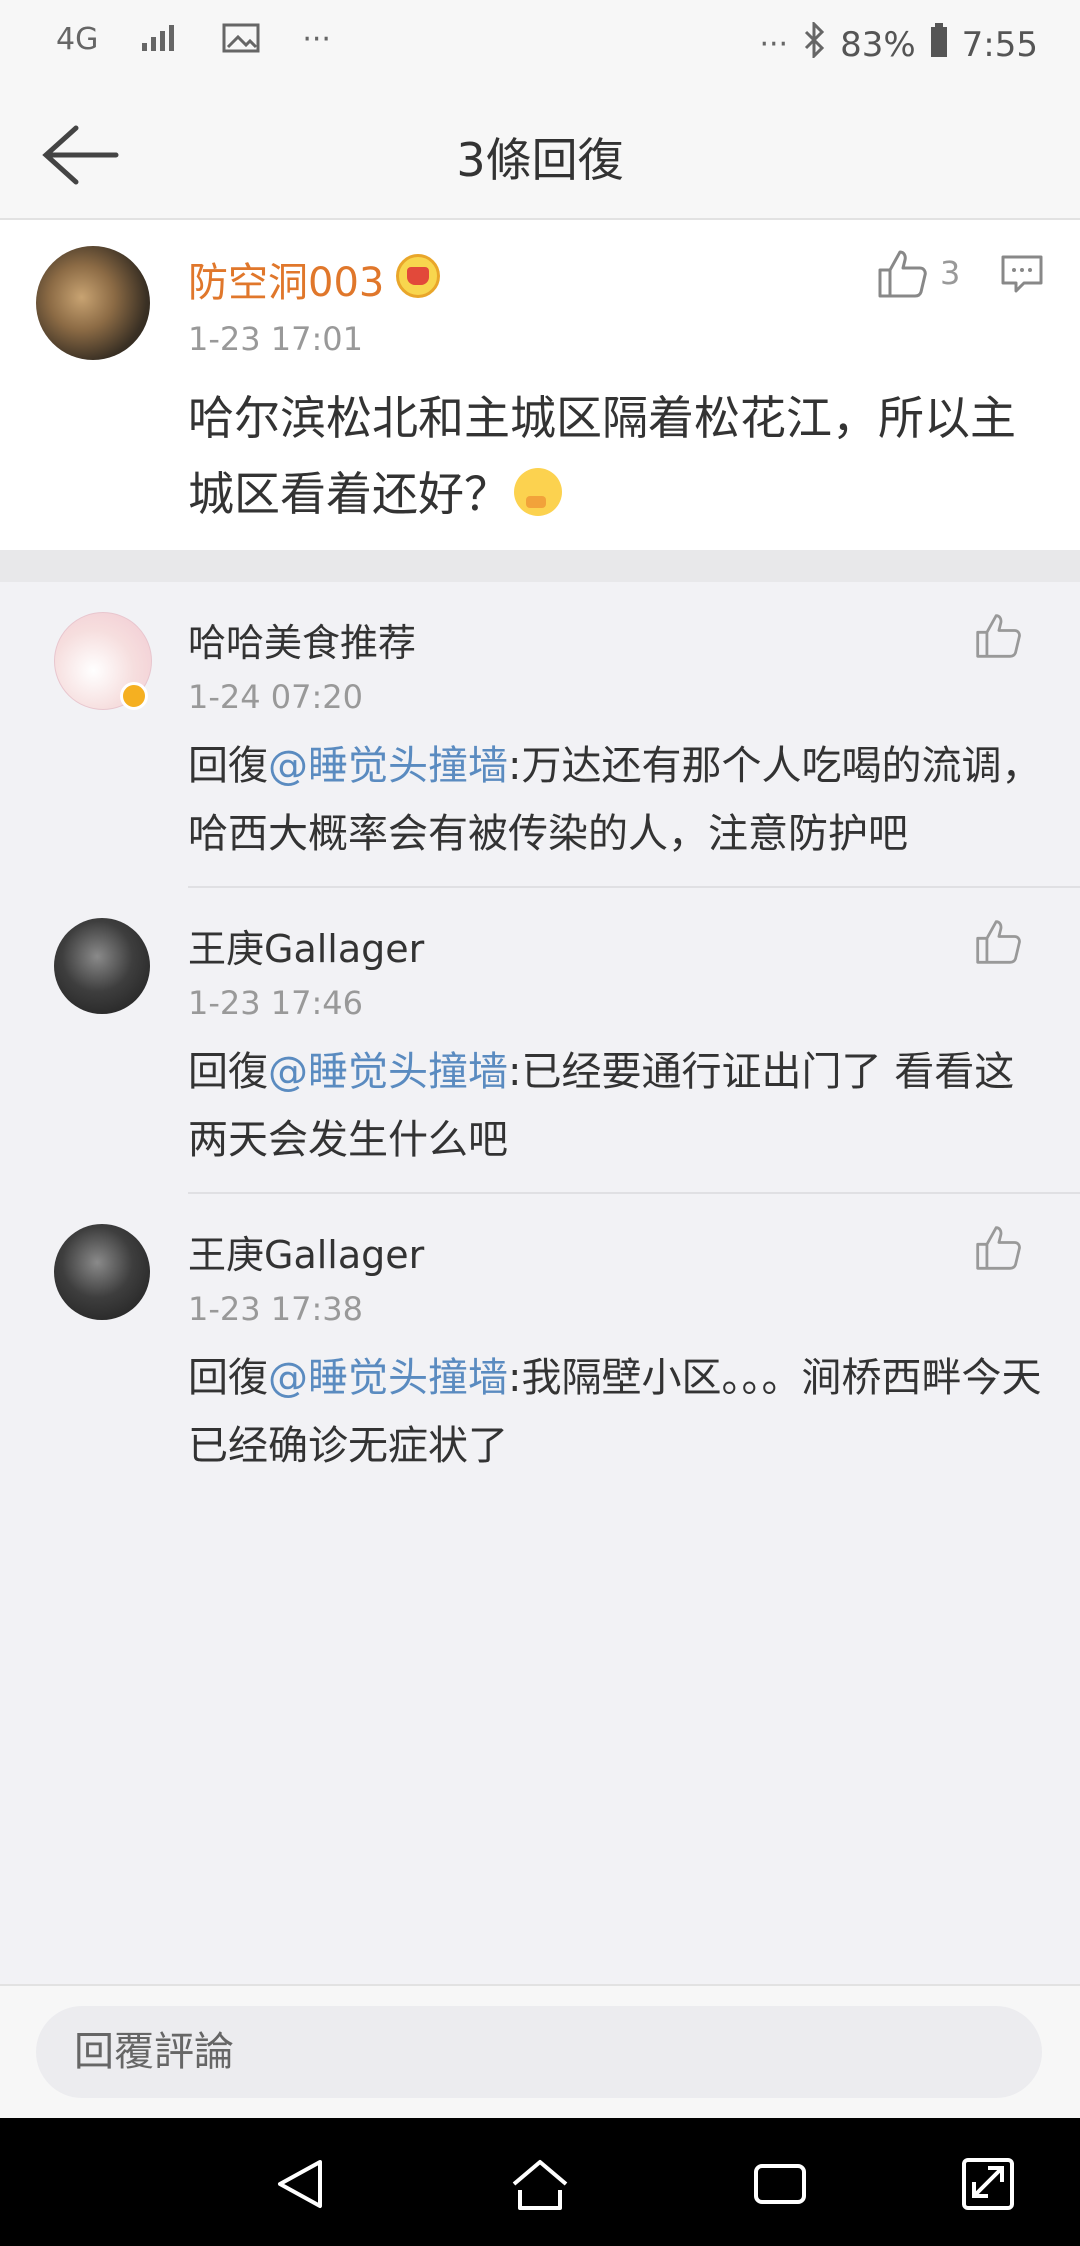  What do you see at coordinates (77, 39) in the screenshot?
I see `network-type: 4G` at bounding box center [77, 39].